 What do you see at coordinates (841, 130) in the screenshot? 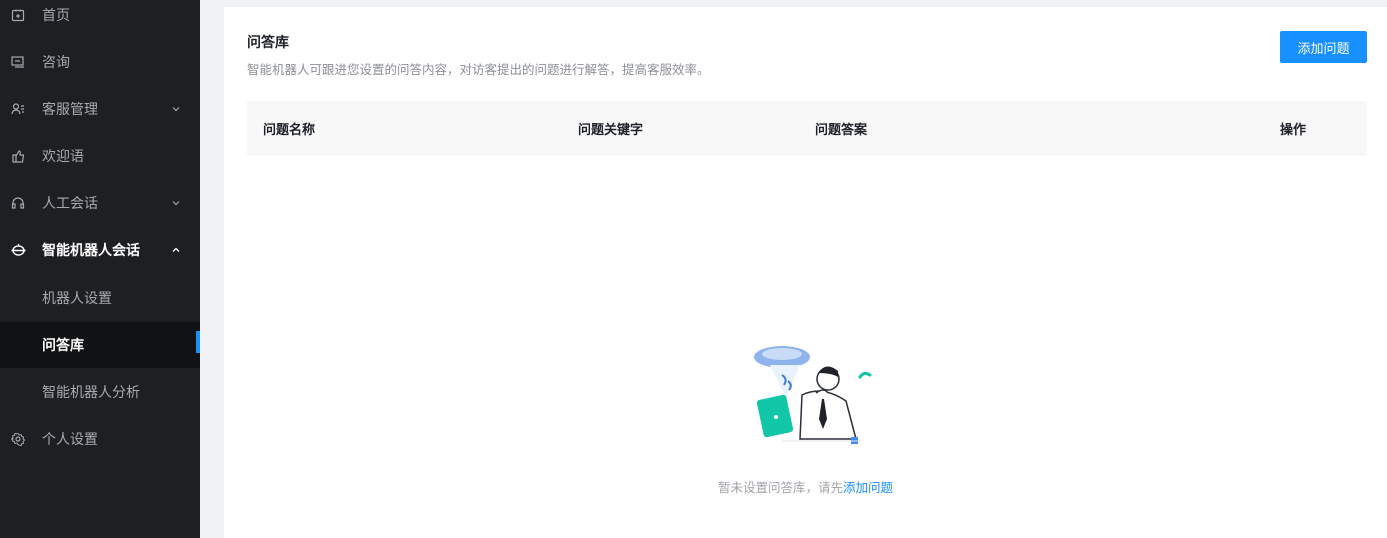
I see `column-header-answer: 问题答案` at bounding box center [841, 130].